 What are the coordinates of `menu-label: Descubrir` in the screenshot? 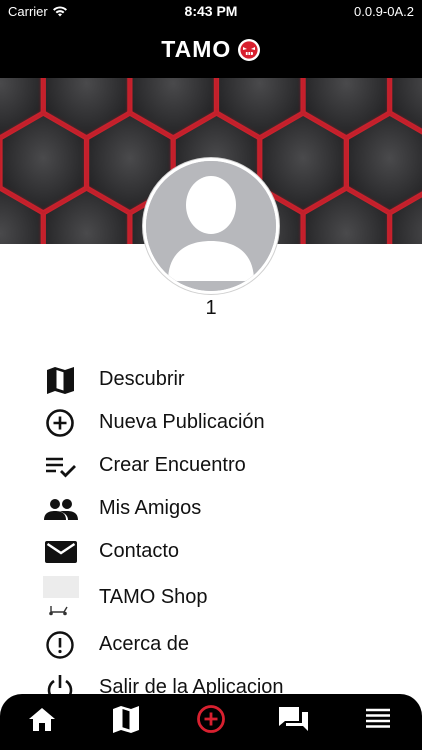 It's located at (142, 379).